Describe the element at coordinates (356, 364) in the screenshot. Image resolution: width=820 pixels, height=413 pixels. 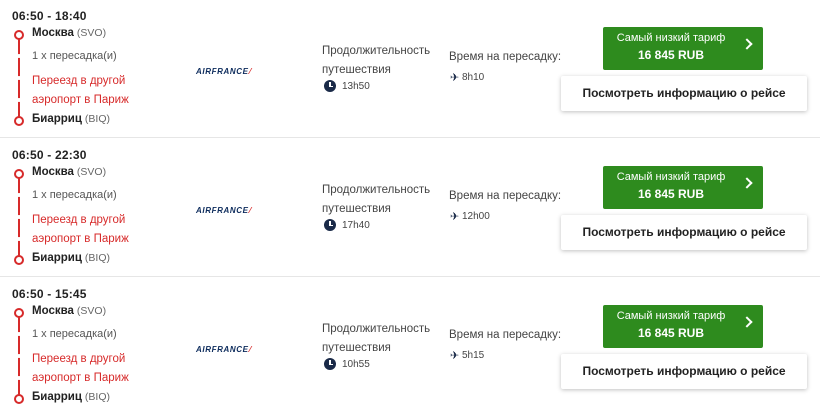
I see `duration-value: 10h55` at that location.